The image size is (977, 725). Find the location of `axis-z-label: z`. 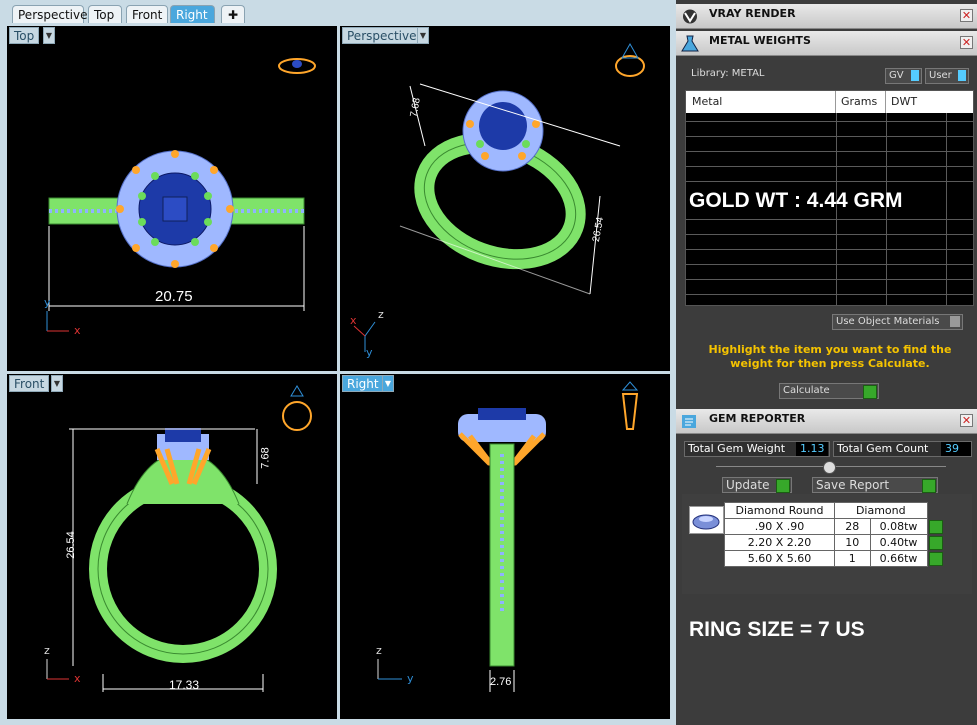

axis-z-label: z is located at coordinates (381, 314).